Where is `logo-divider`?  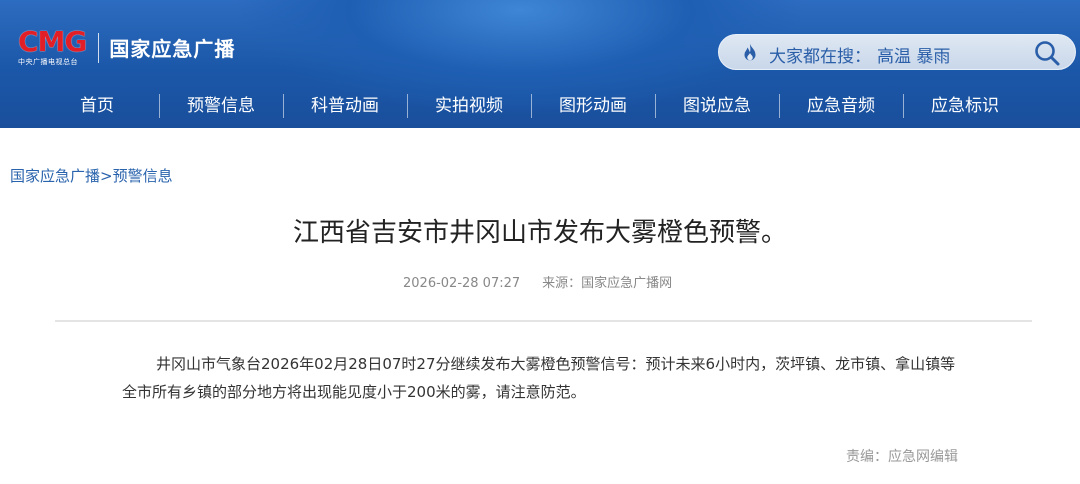 logo-divider is located at coordinates (99, 47).